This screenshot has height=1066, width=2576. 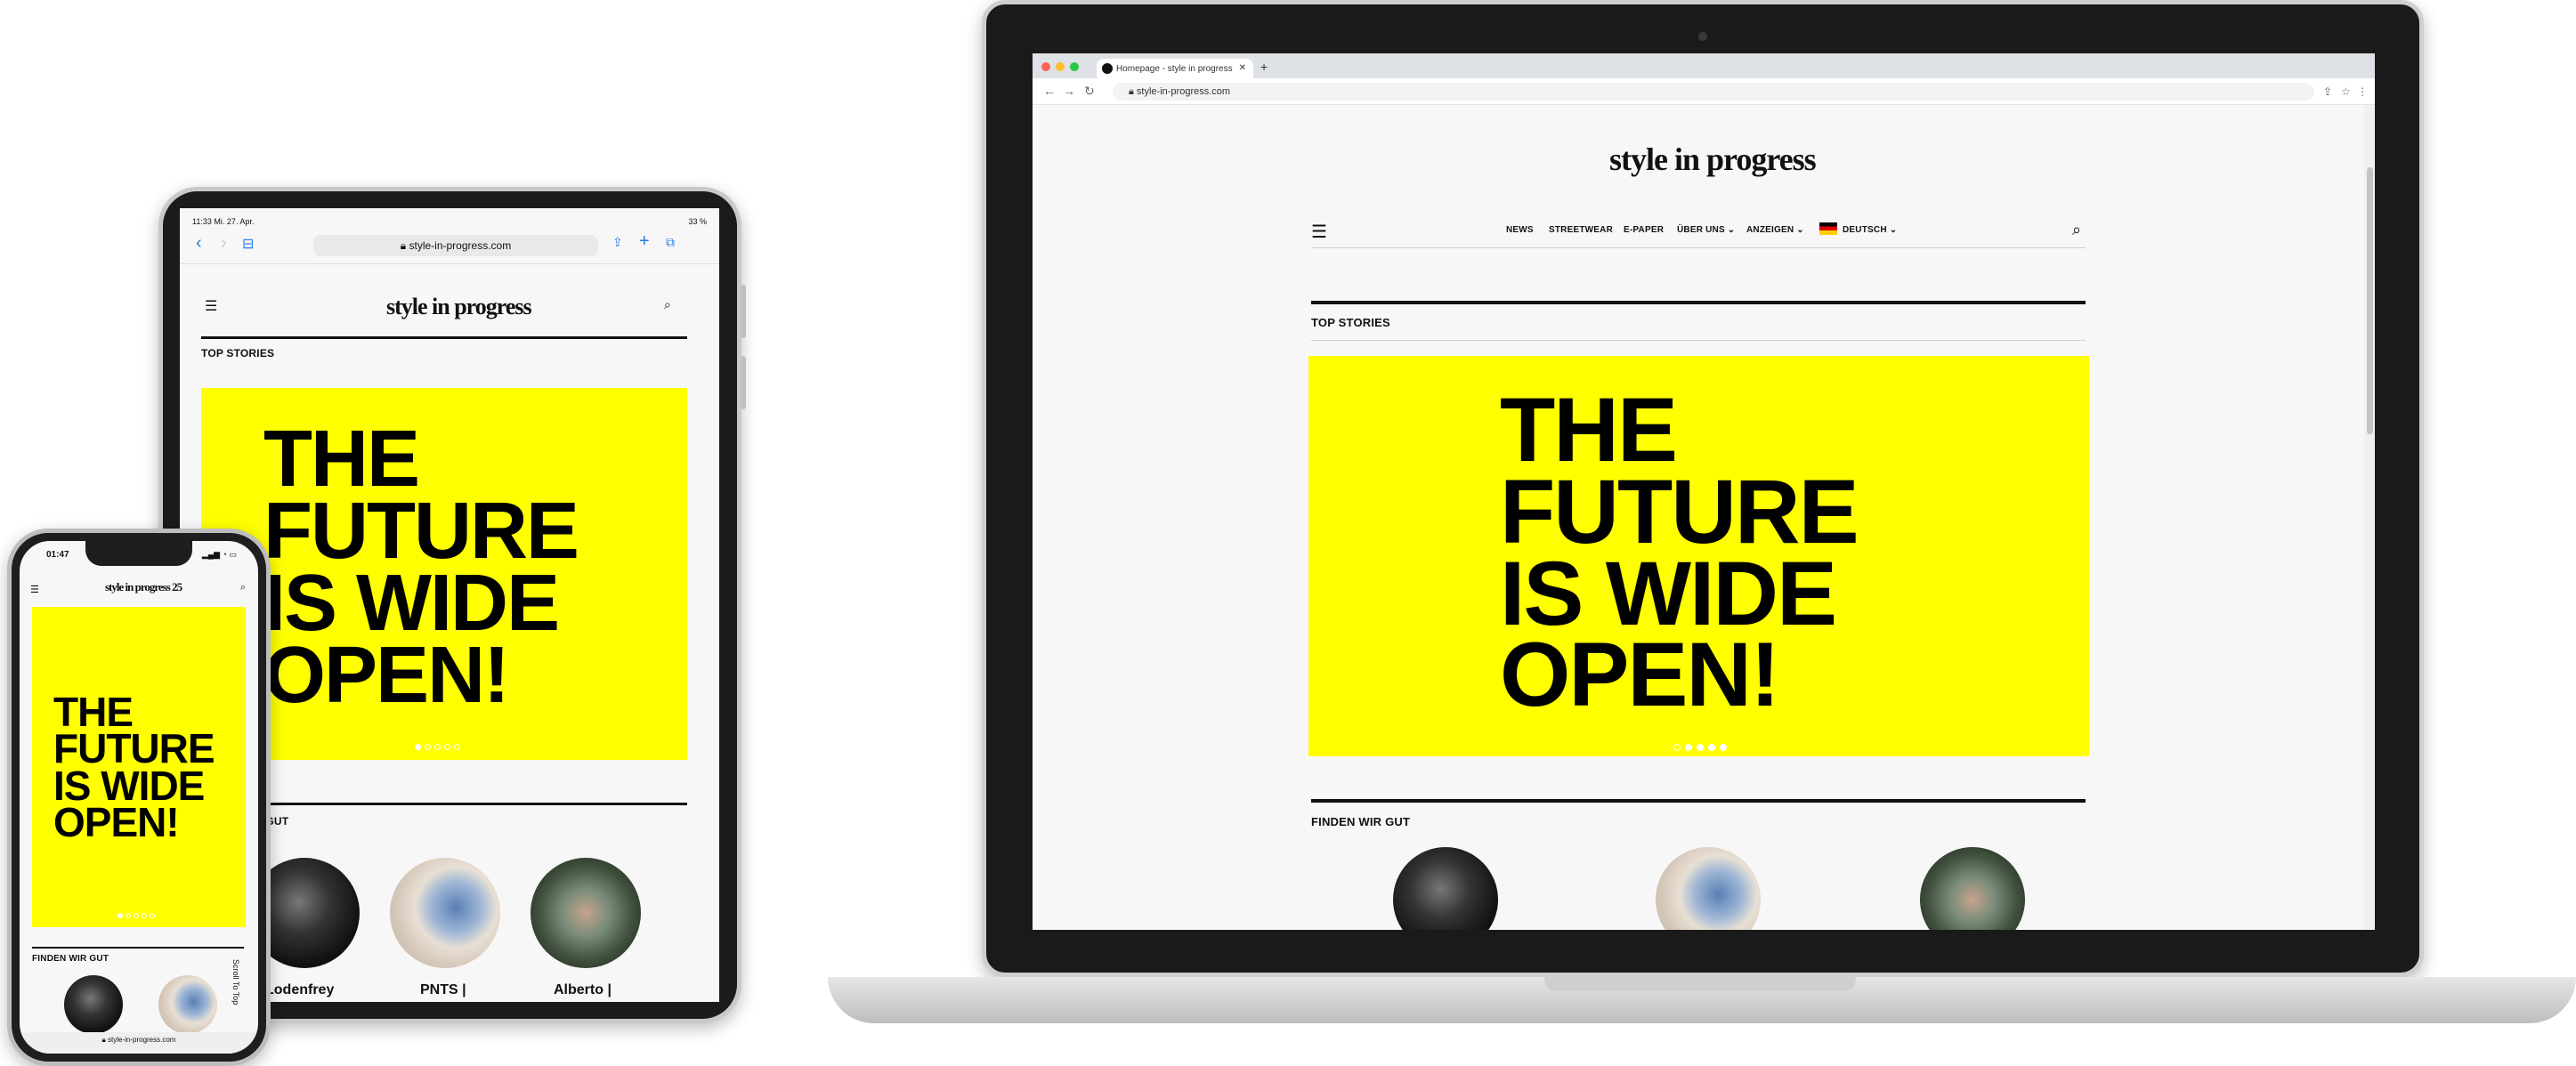 What do you see at coordinates (1699, 247) in the screenshot?
I see `nav-divider` at bounding box center [1699, 247].